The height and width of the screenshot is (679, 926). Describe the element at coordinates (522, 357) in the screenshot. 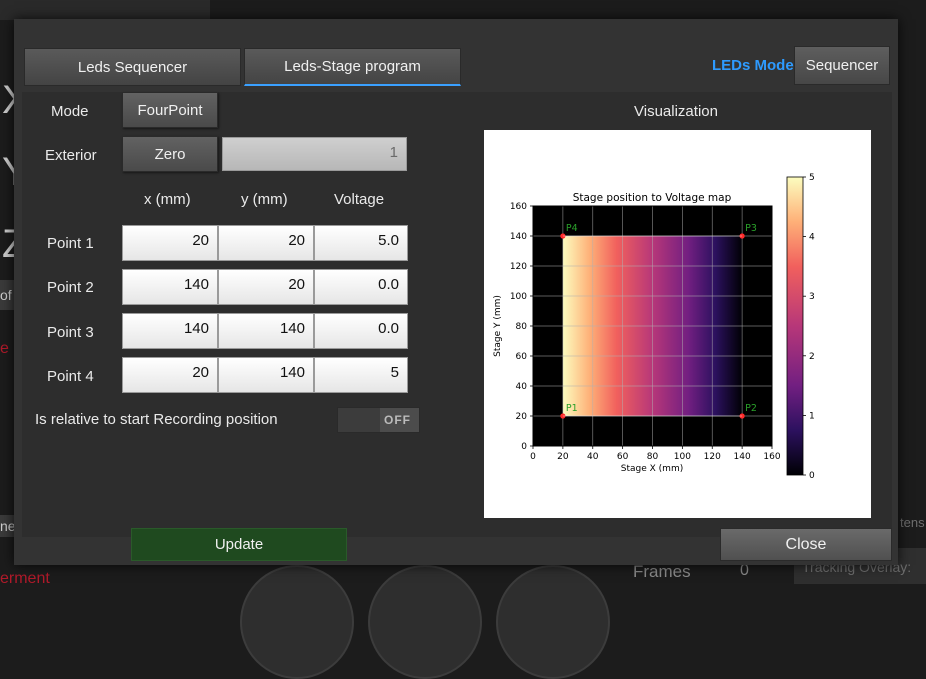

I see `y-tick-label: 60` at that location.